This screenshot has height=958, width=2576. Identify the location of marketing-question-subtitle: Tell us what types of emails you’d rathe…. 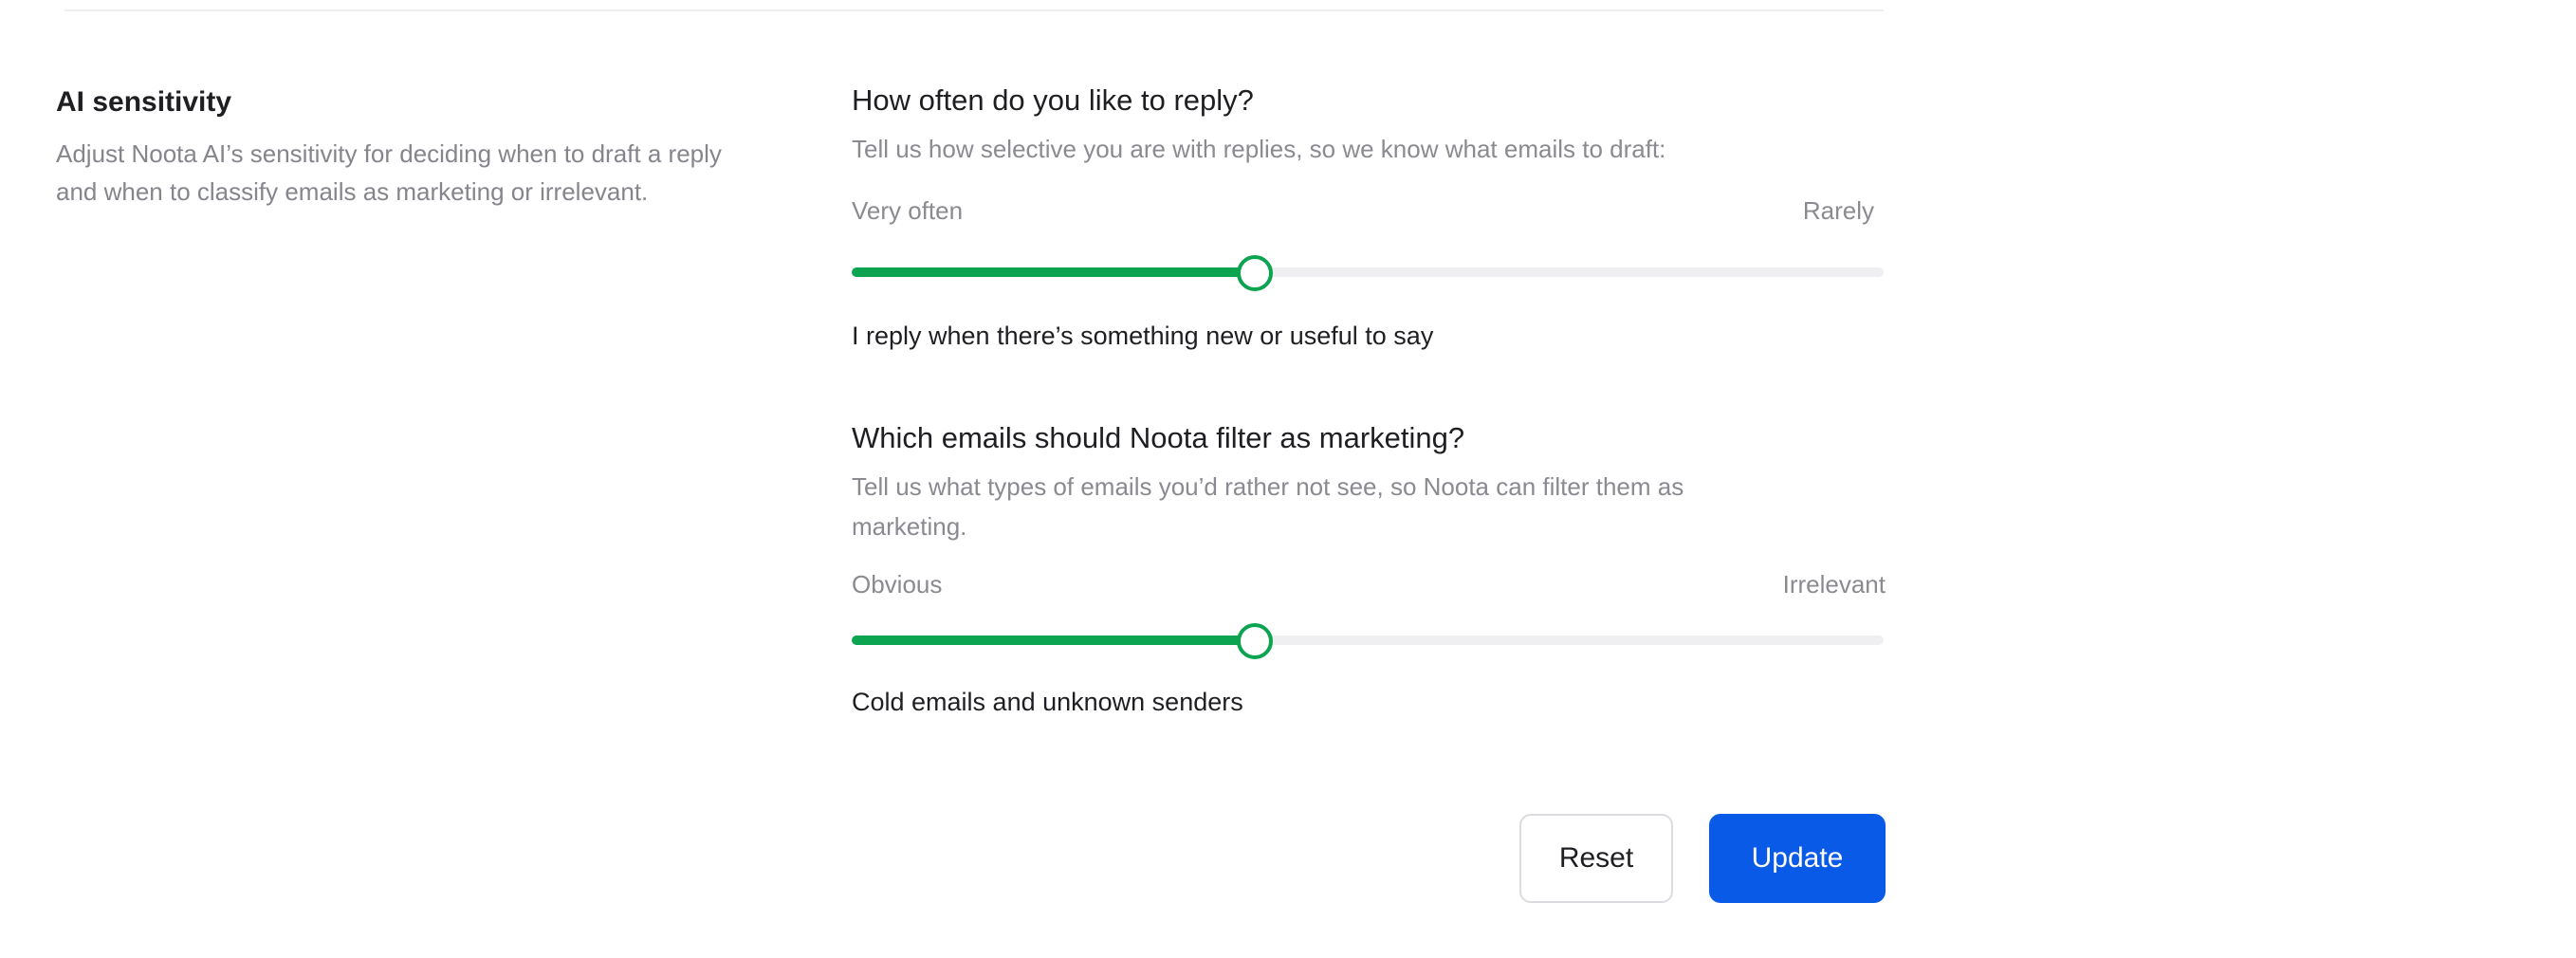
(1268, 506).